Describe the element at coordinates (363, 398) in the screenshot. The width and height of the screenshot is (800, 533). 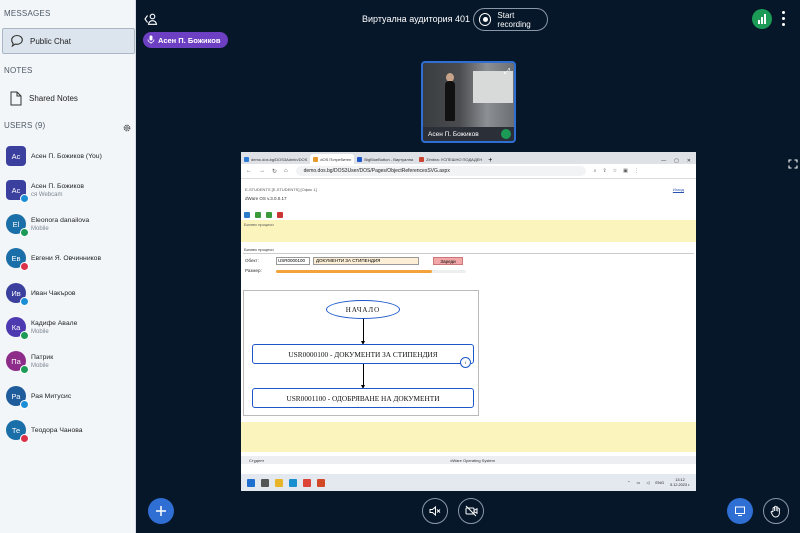
I see `diagram-step-node: USR0001100 - ОДОБРЯВАНЕ НА ДОКУМЕНТИ` at that location.